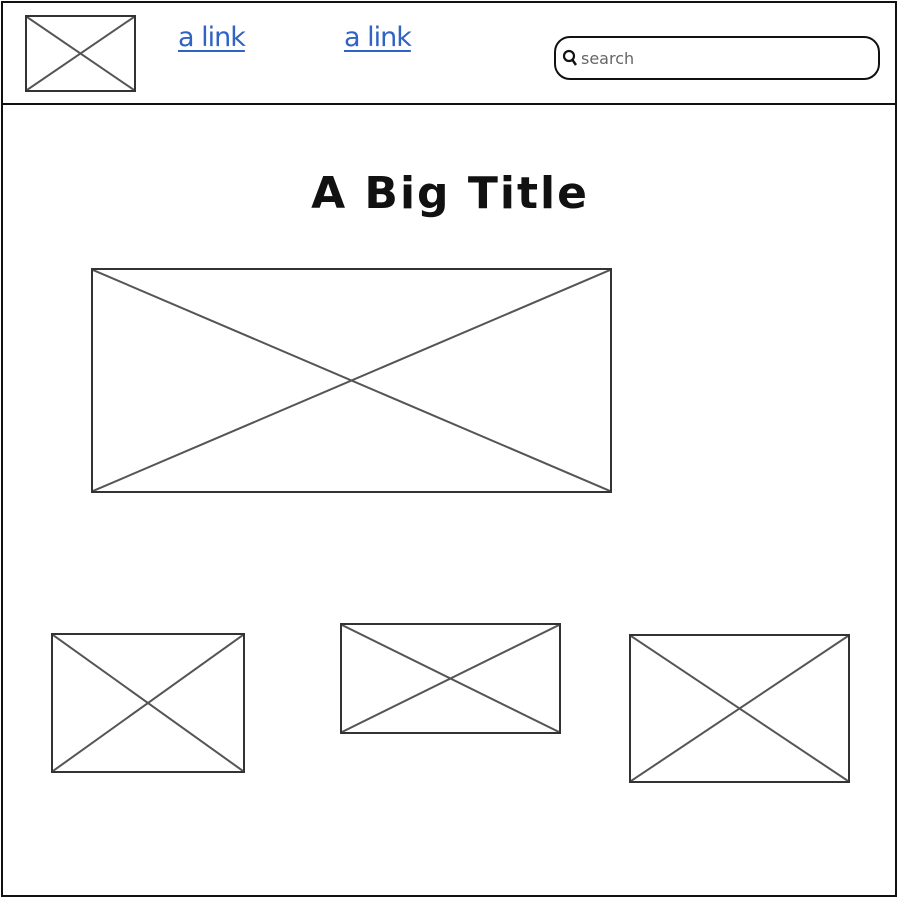  I want to click on search-box, so click(717, 58).